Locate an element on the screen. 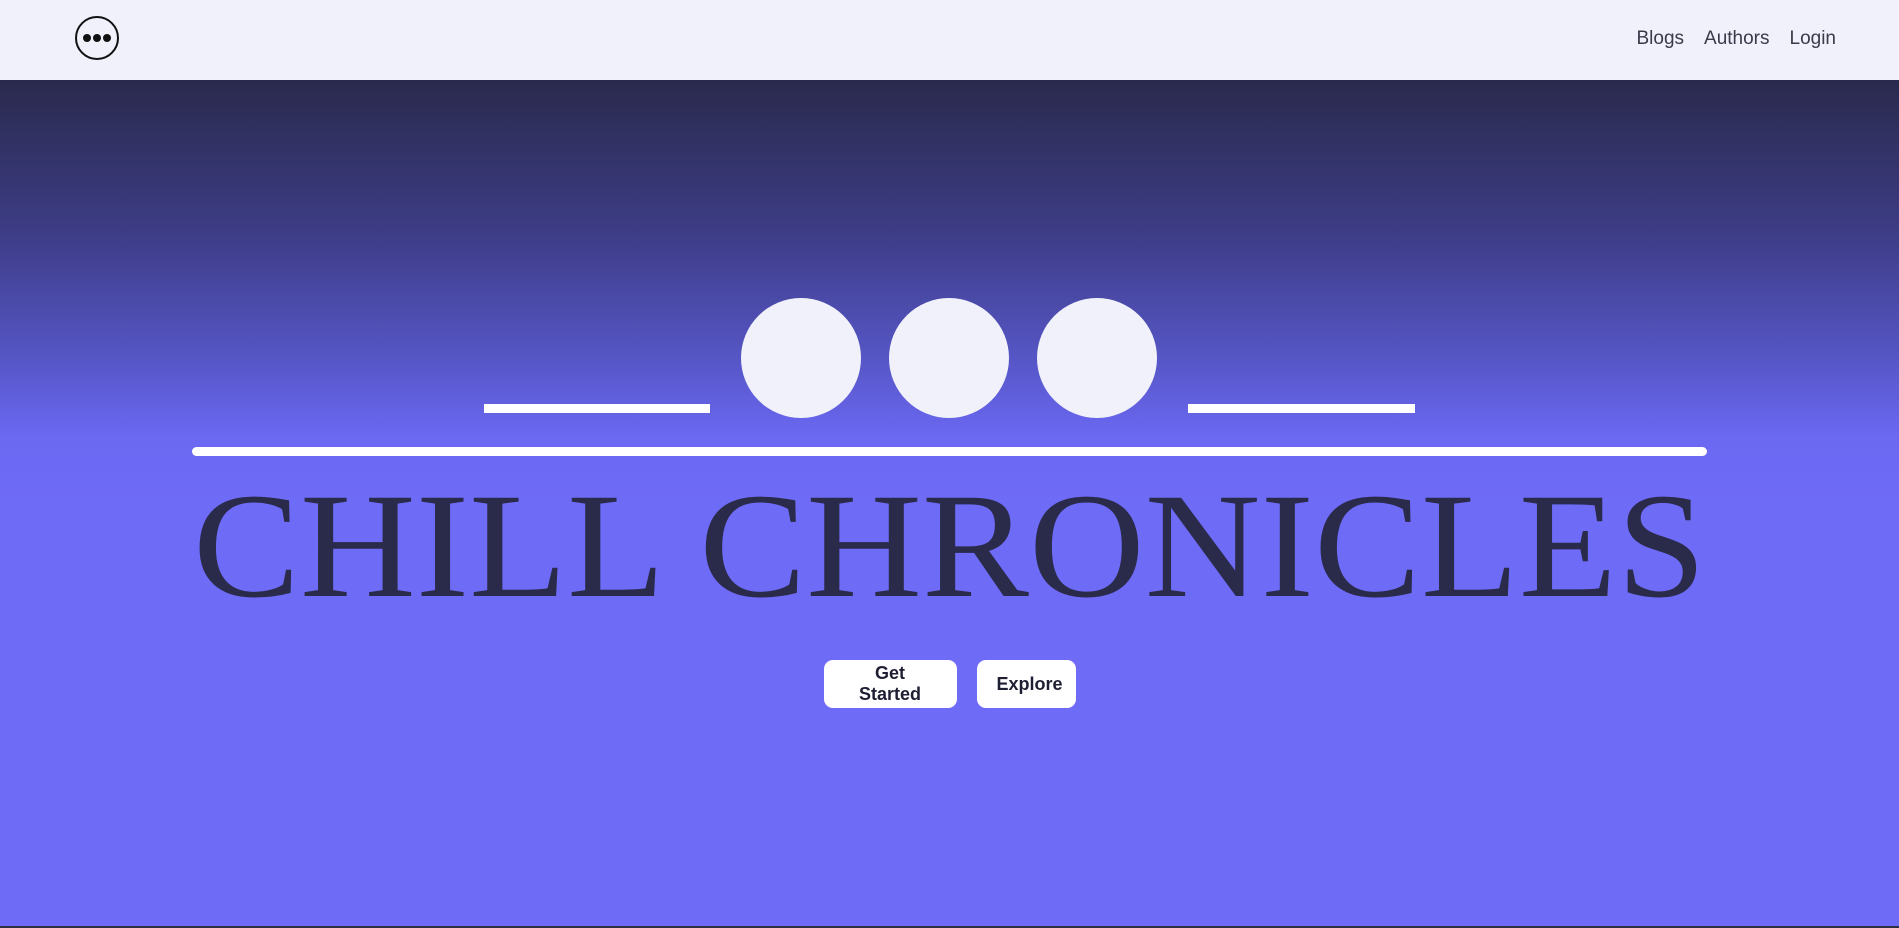  get-started-button: Get Started is located at coordinates (890, 684).